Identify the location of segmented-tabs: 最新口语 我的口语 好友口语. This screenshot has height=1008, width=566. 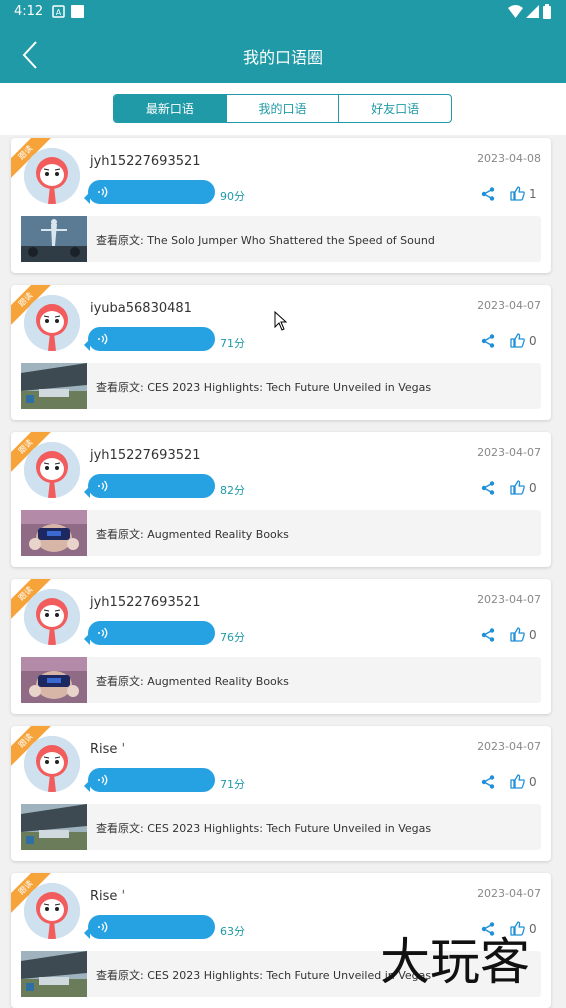
(282, 108).